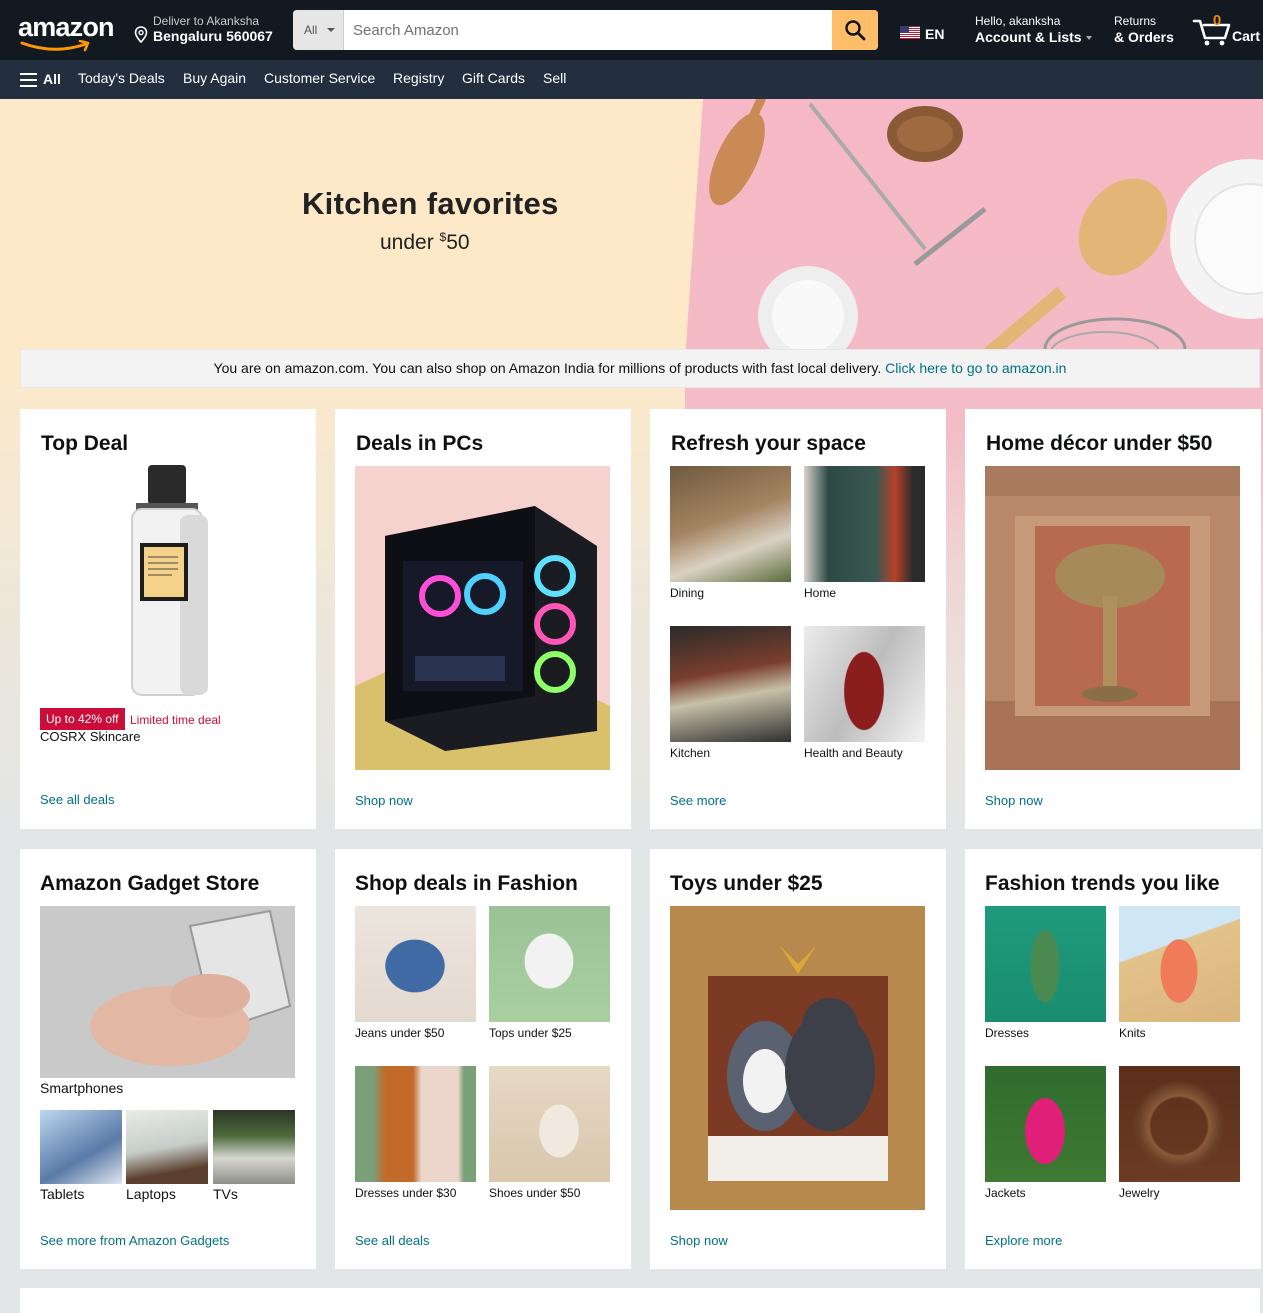  I want to click on caret-down-icon, so click(1088, 38).